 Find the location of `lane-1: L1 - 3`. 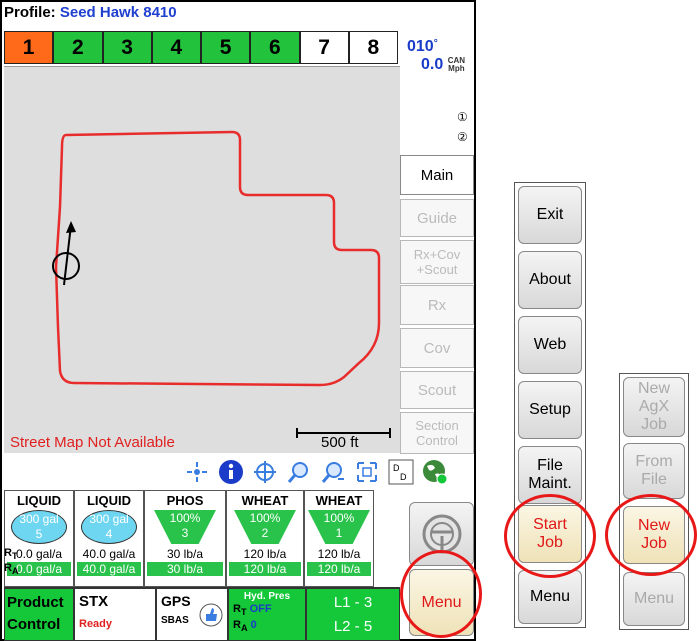

lane-1: L1 - 3 is located at coordinates (353, 602).